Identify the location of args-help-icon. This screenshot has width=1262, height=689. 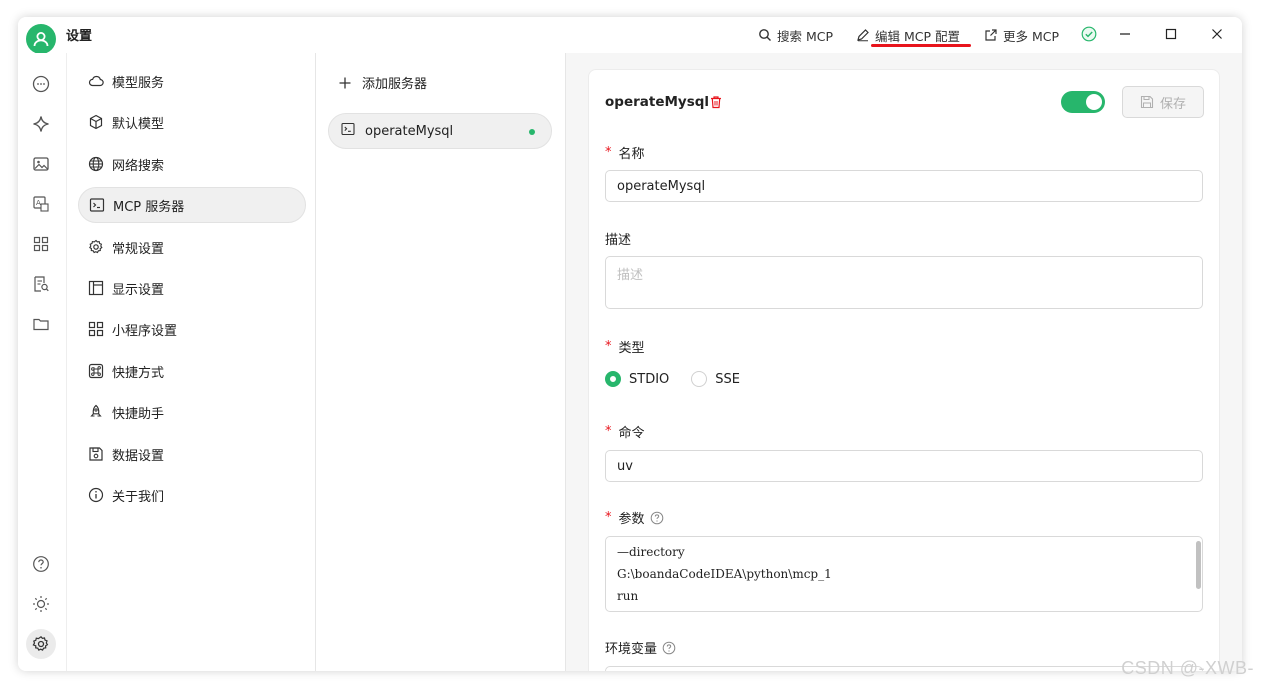
(657, 518).